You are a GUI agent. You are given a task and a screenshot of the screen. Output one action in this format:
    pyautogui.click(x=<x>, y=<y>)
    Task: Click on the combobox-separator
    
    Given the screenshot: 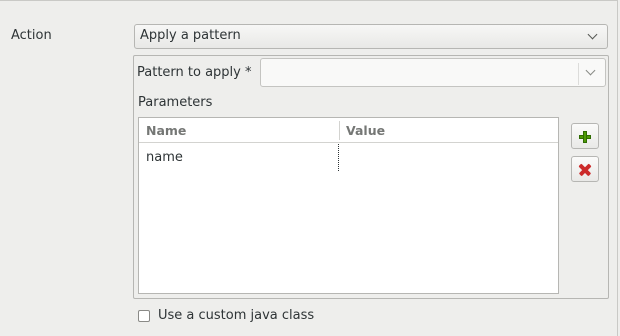 What is the action you would take?
    pyautogui.click(x=578, y=74)
    